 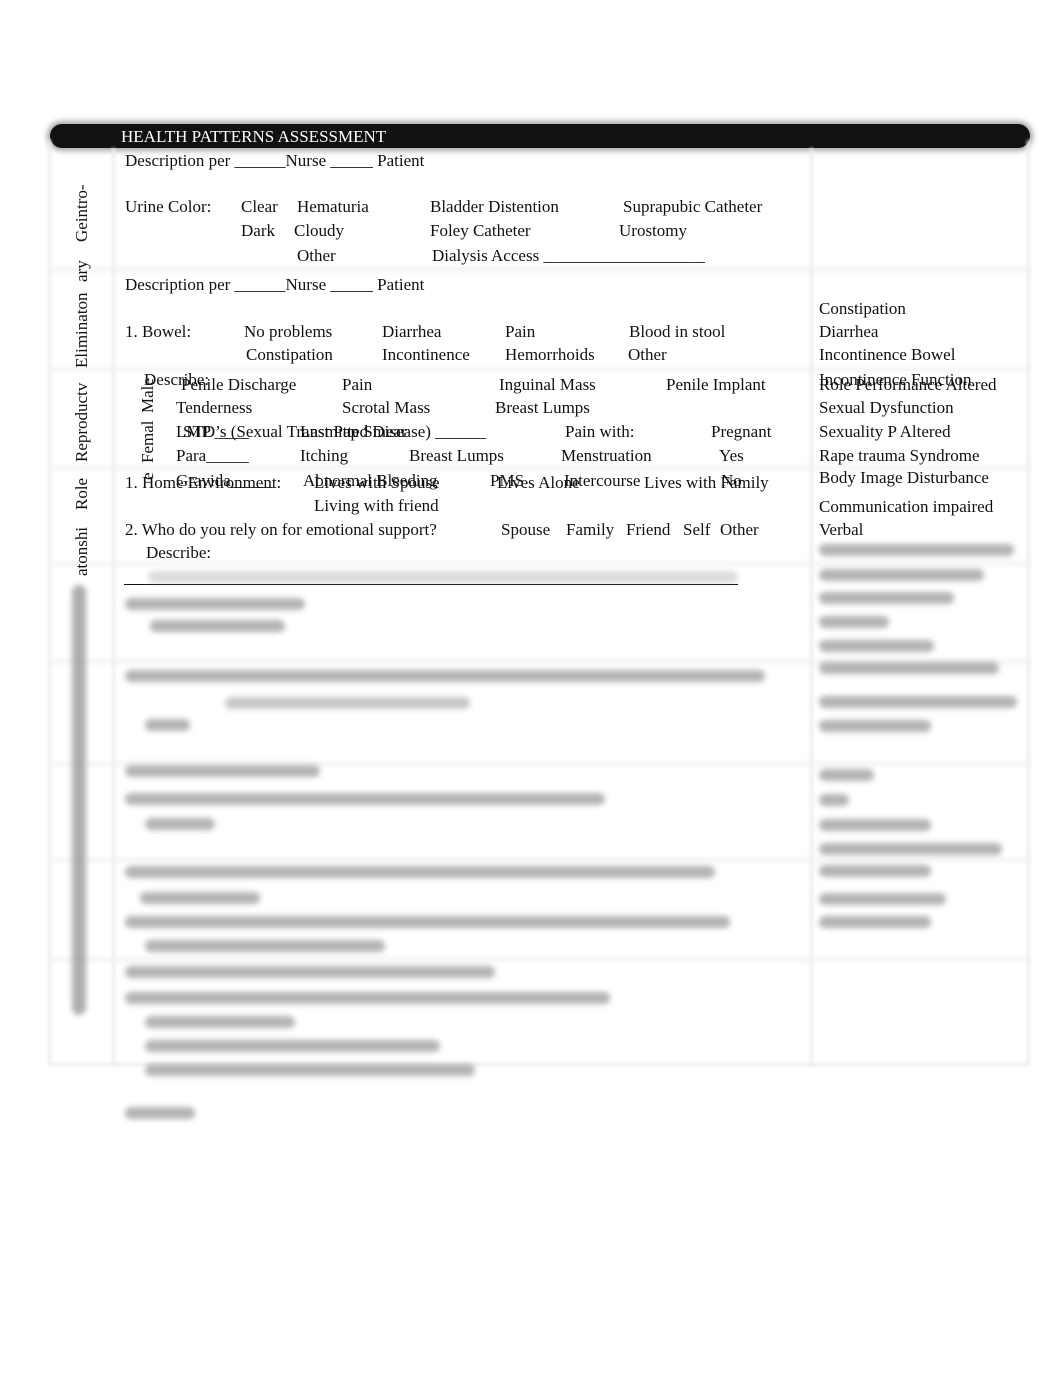 What do you see at coordinates (706, 483) in the screenshot?
I see `home-option-lives-with-family: Lives with Family` at bounding box center [706, 483].